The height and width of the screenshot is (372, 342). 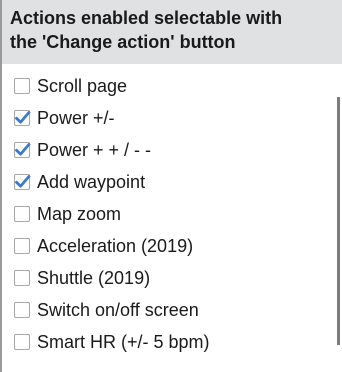 I want to click on action-label: Switch on/off screen, so click(x=118, y=309).